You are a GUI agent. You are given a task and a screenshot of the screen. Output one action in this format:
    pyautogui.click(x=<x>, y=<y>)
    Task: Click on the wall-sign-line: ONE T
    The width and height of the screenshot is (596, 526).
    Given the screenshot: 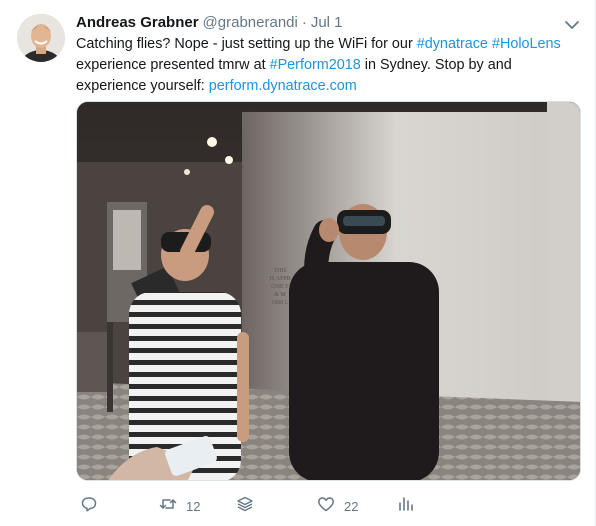 What is the action you would take?
    pyautogui.click(x=280, y=287)
    